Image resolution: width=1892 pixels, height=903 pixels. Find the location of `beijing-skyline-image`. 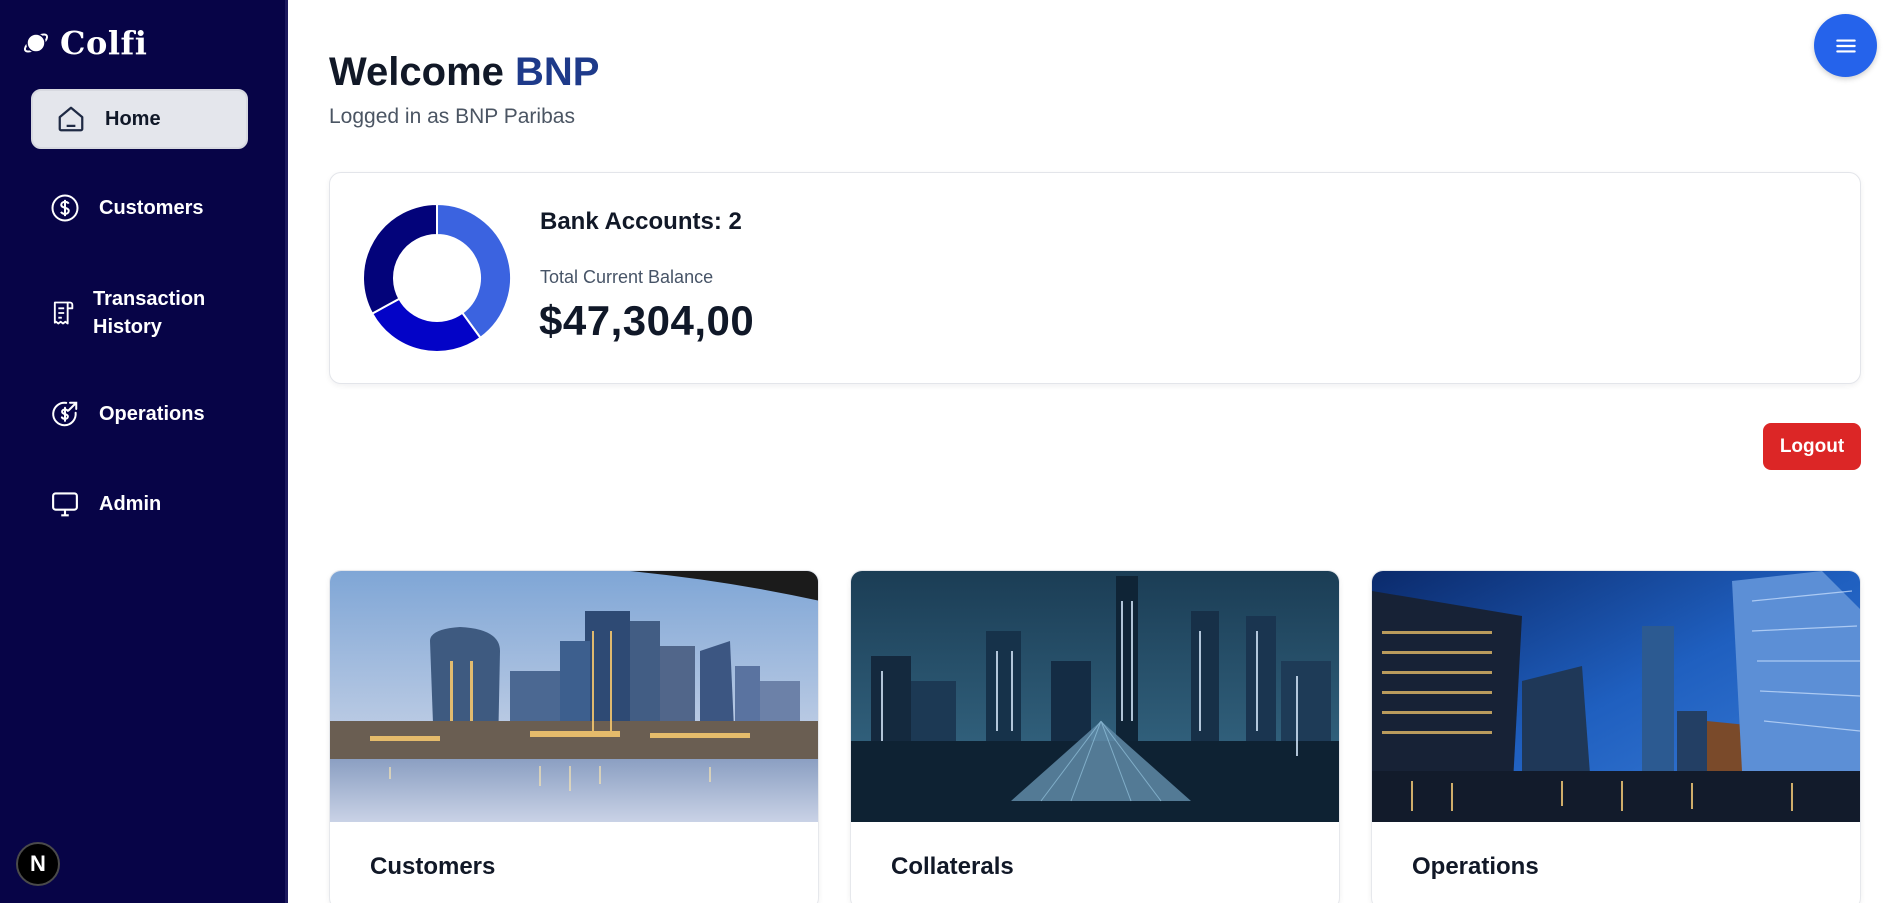

beijing-skyline-image is located at coordinates (1095, 696).